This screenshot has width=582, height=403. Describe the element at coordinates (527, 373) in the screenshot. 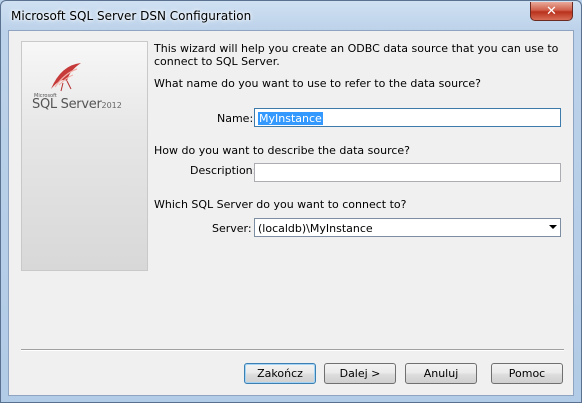

I see `help-button: Pomoc` at that location.